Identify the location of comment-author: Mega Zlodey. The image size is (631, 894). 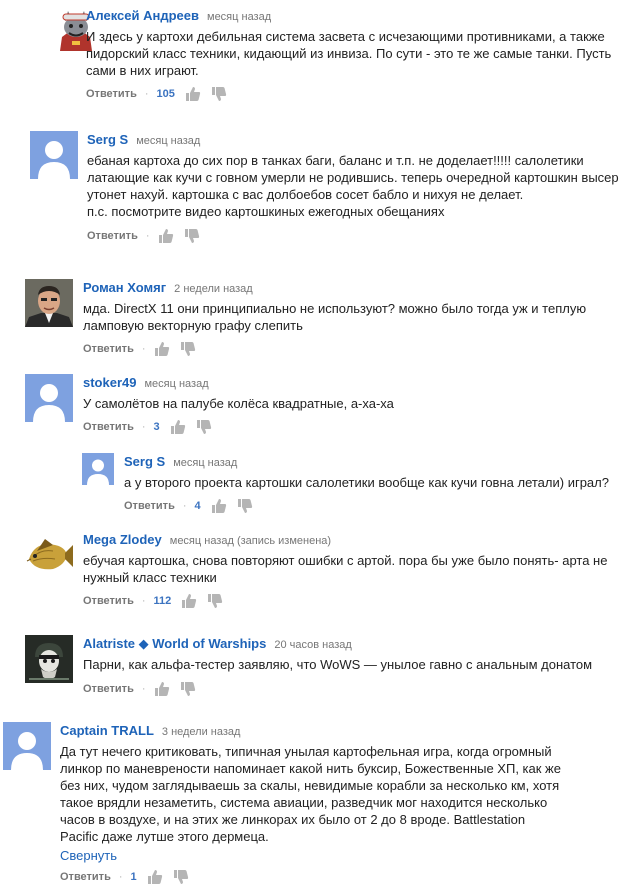
(122, 539).